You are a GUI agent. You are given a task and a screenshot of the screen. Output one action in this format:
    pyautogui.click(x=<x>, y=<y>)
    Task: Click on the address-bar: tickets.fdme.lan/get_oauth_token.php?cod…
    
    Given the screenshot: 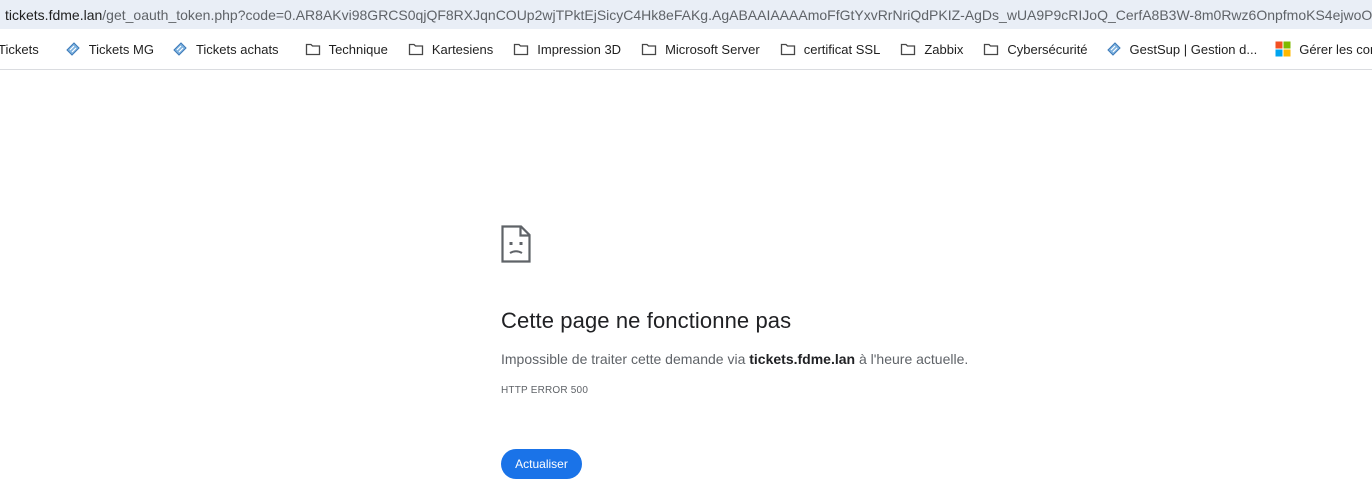 What is the action you would take?
    pyautogui.click(x=686, y=14)
    